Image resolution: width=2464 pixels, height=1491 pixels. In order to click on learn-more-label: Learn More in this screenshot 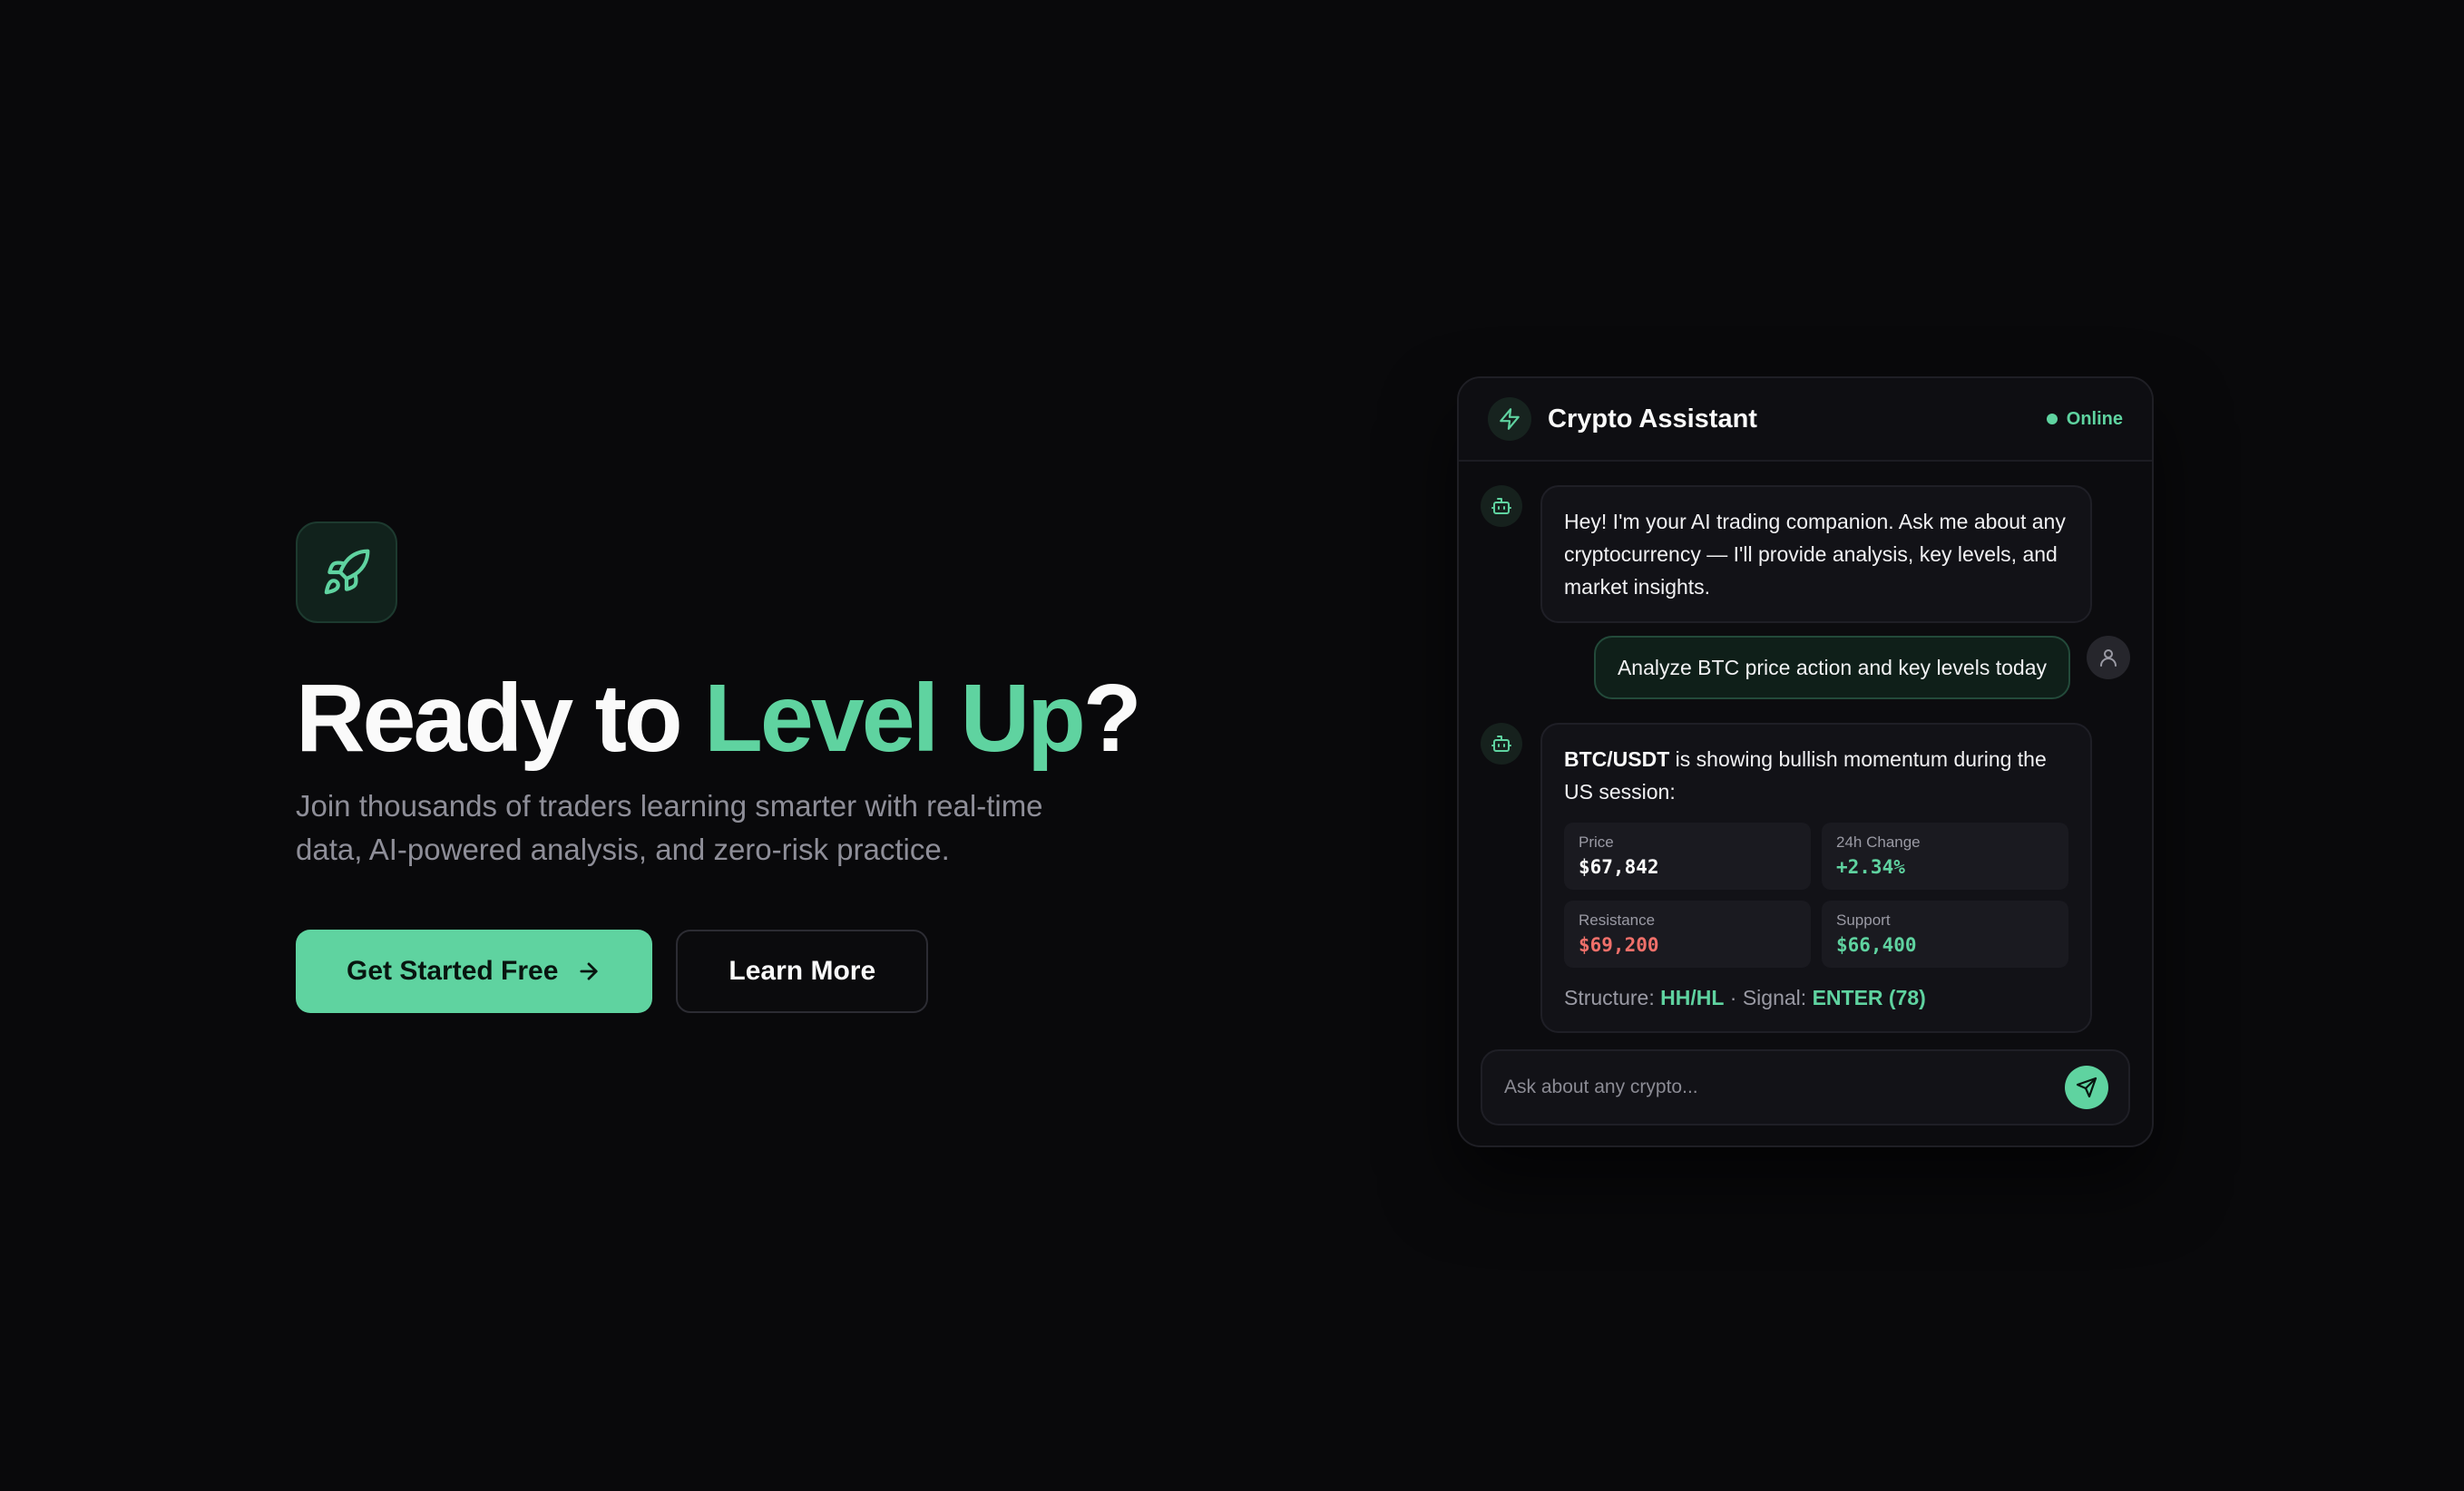, I will do `click(802, 971)`.